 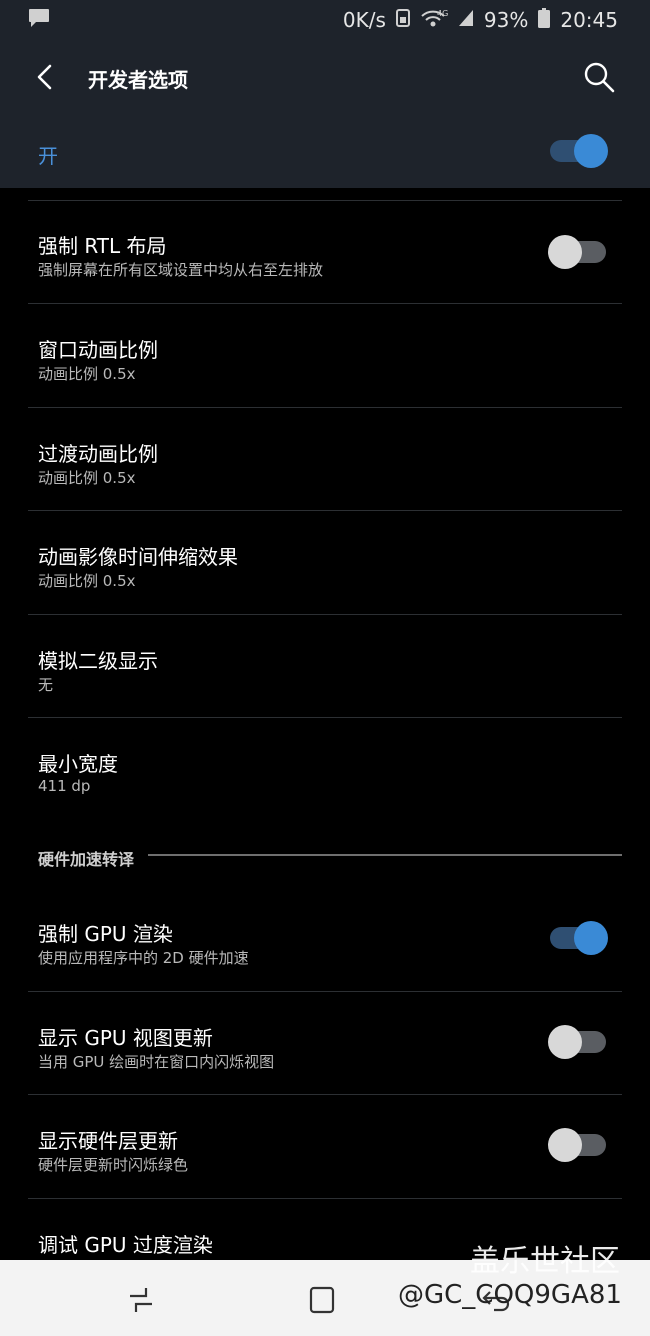 I want to click on status-bar: 0K/s 4G 93% 20:45, so click(x=325, y=20).